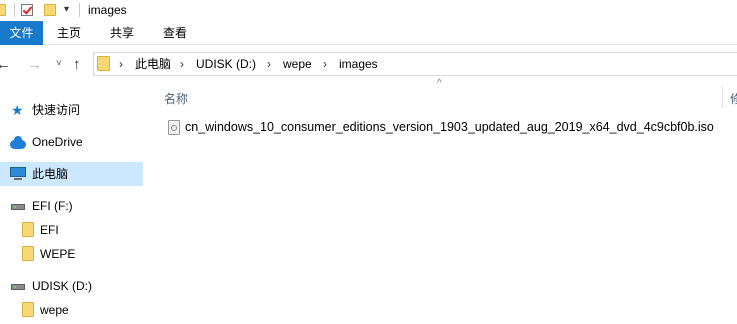 This screenshot has height=324, width=737. I want to click on sidebar-item-label: UDISK (D:), so click(62, 286).